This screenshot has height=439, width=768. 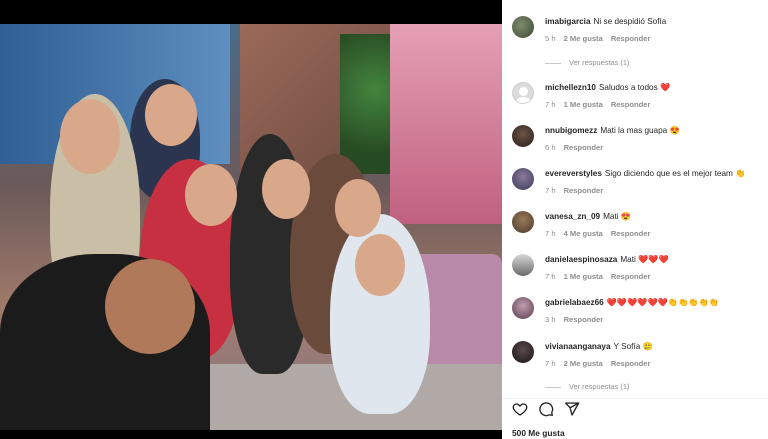 I want to click on post-likes-count: 500 Me gusta, so click(x=538, y=433).